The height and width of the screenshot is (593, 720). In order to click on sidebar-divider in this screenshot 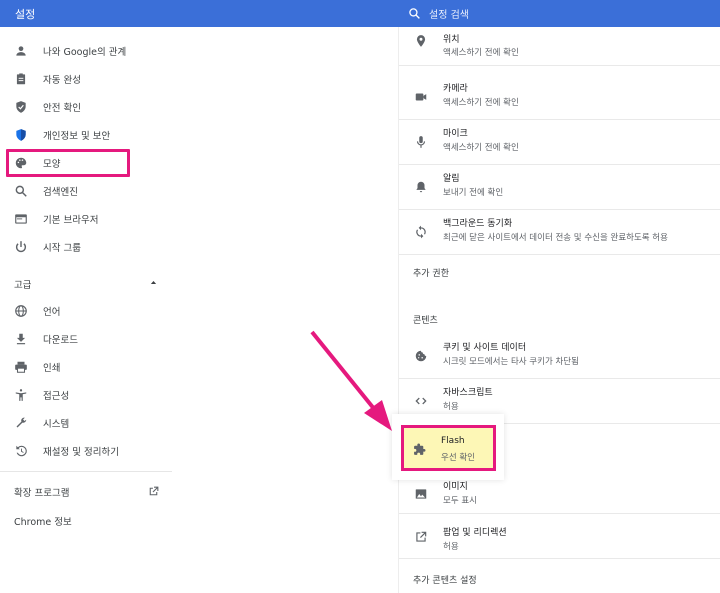, I will do `click(86, 471)`.